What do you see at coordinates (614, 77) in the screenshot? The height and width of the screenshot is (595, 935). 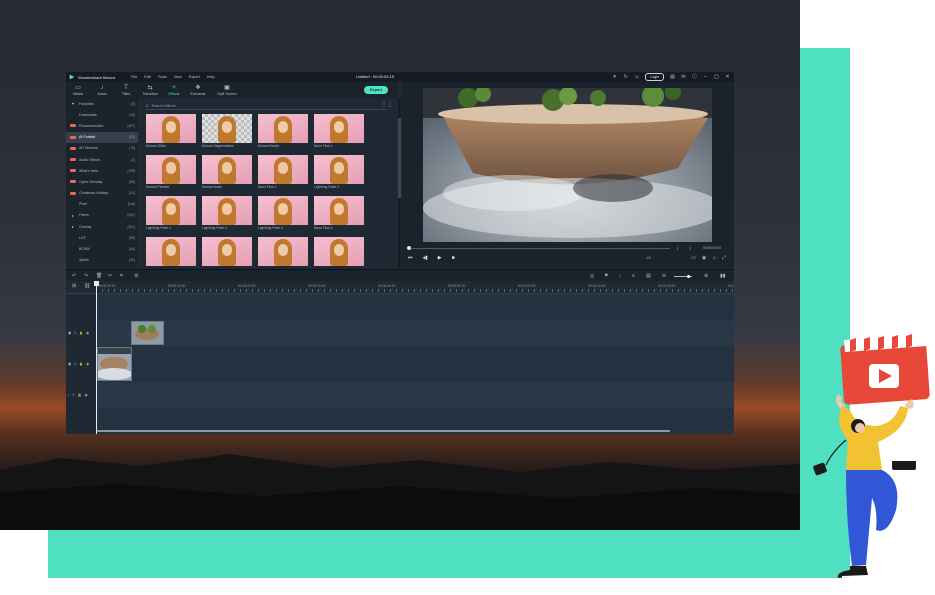 I see `bulb-icon: ☀` at bounding box center [614, 77].